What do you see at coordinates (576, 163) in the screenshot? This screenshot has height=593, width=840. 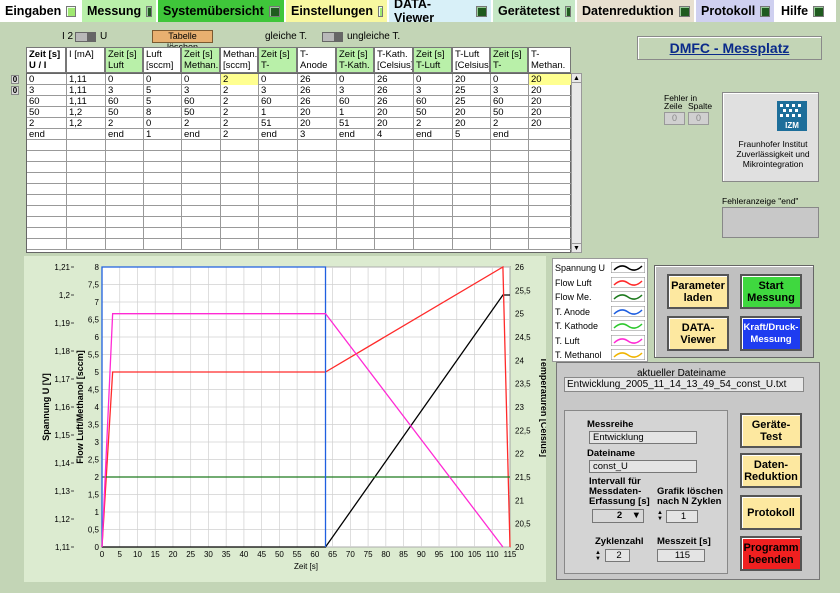 I see `table-scrollbar: ▲ ▼` at bounding box center [576, 163].